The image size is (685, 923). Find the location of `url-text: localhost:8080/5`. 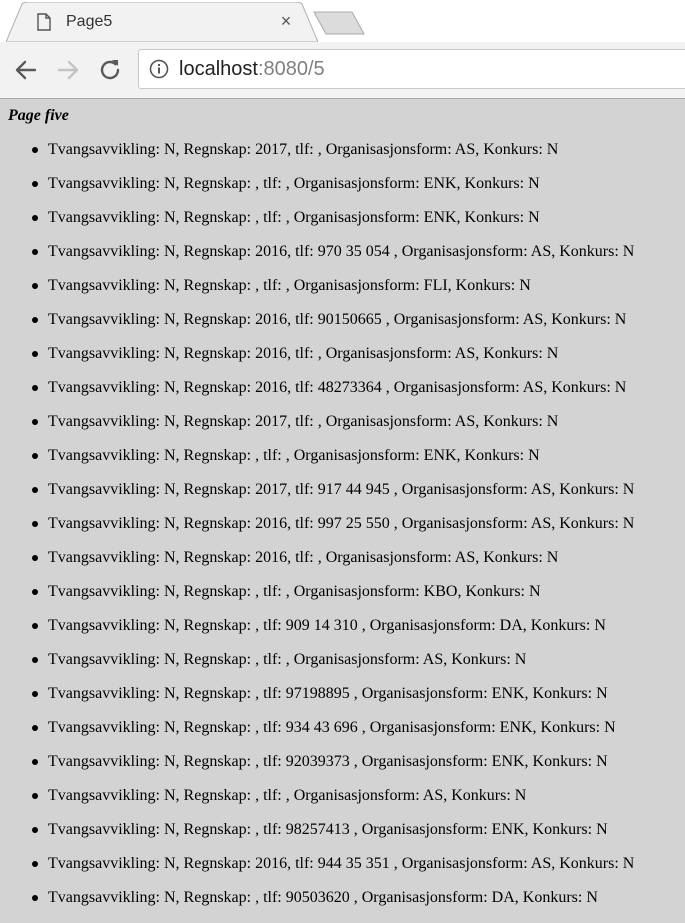

url-text: localhost:8080/5 is located at coordinates (252, 69).